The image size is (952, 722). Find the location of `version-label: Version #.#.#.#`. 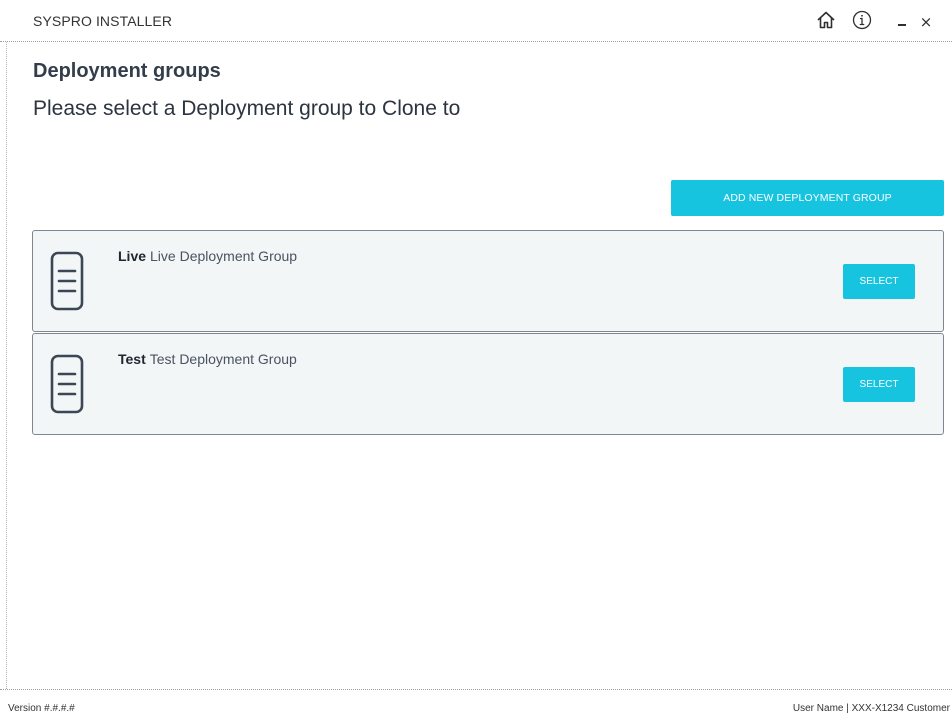

version-label: Version #.#.#.# is located at coordinates (41, 708).